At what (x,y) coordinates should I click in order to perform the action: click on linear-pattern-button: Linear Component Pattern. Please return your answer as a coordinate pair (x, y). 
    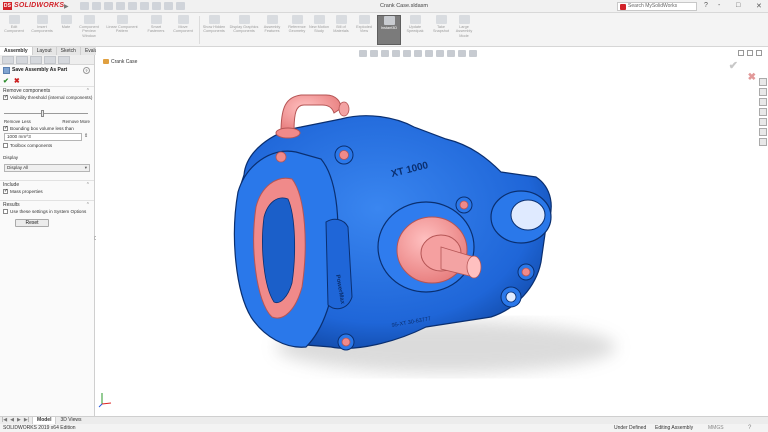
    Looking at the image, I should click on (122, 24).